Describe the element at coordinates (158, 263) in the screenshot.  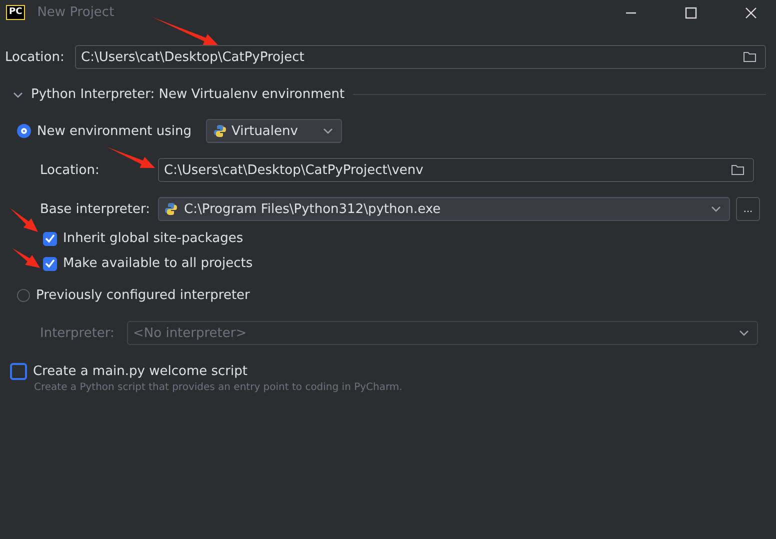
I see `checkbox-label: Make available to all projects` at that location.